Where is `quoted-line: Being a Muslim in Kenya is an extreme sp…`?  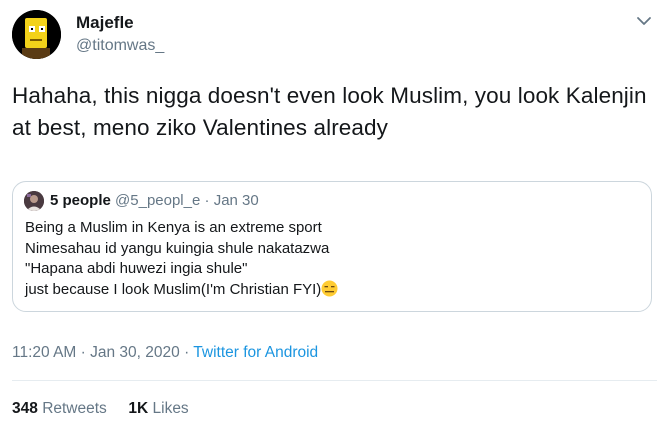 quoted-line: Being a Muslim in Kenya is an extreme sp… is located at coordinates (173, 227).